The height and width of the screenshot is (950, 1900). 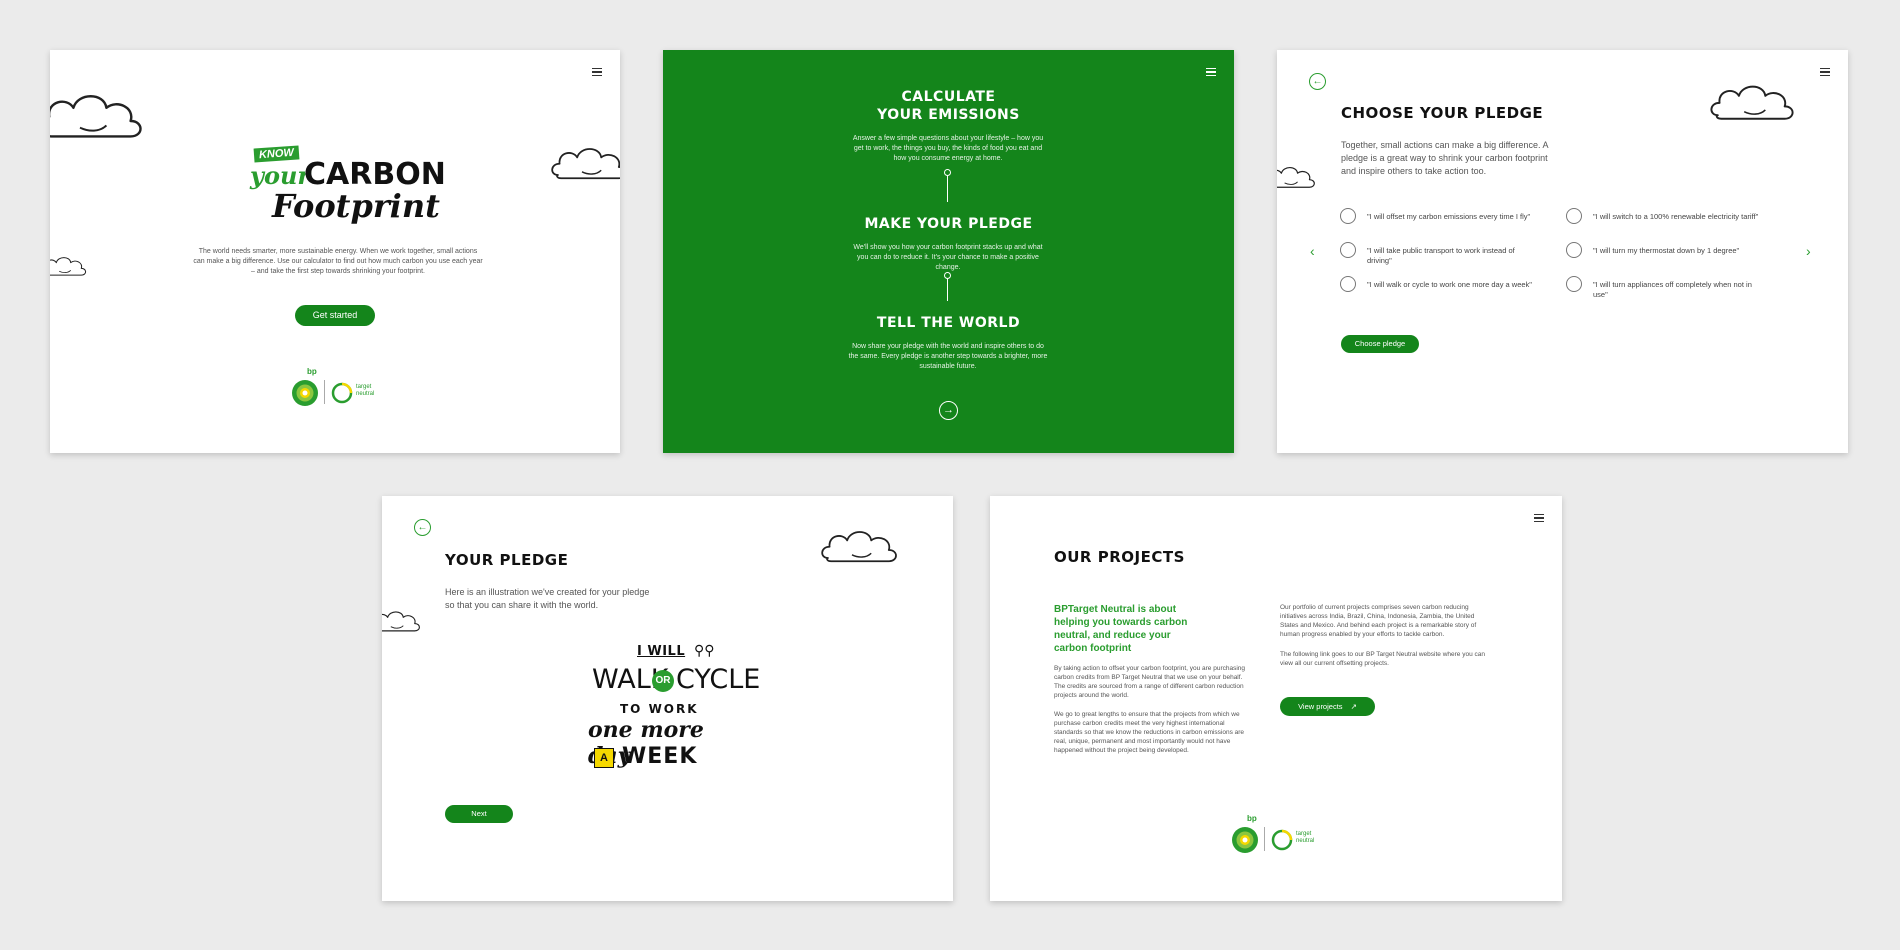 What do you see at coordinates (356, 206) in the screenshot?
I see `logo-footprint: Footprint` at bounding box center [356, 206].